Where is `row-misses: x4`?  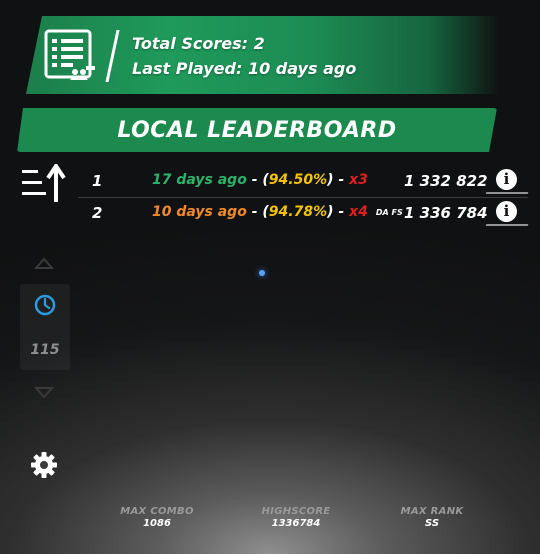
row-misses: x4 is located at coordinates (358, 212).